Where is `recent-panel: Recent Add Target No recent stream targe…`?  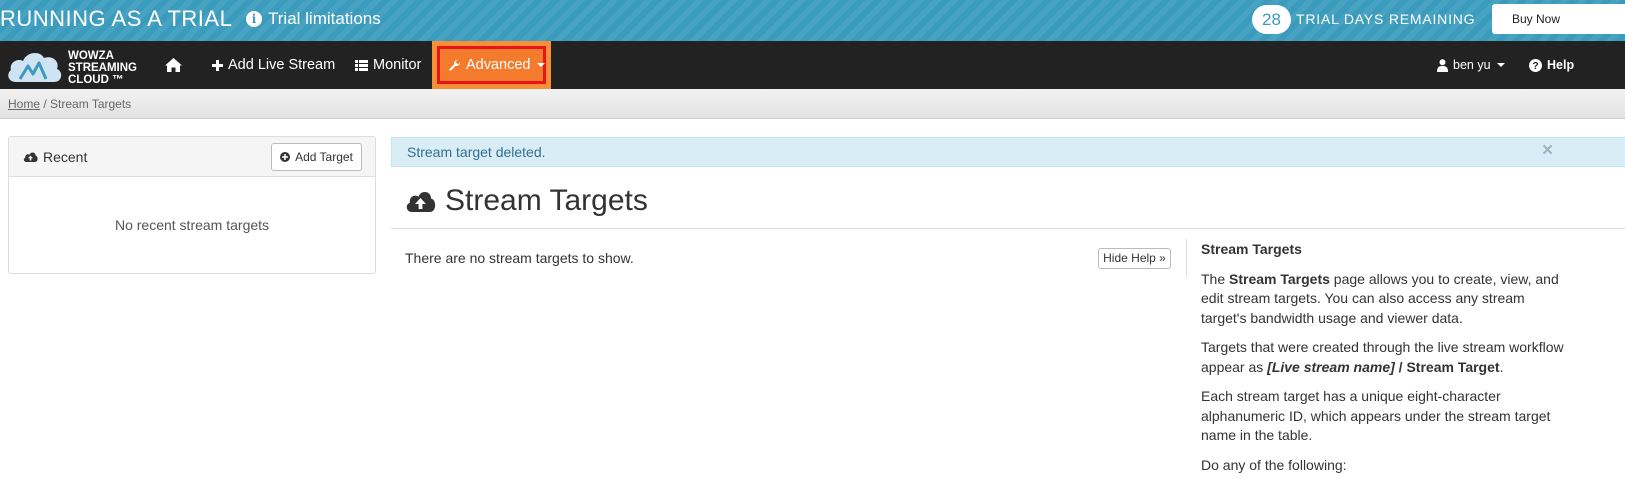
recent-panel: Recent Add Target No recent stream targe… is located at coordinates (192, 205).